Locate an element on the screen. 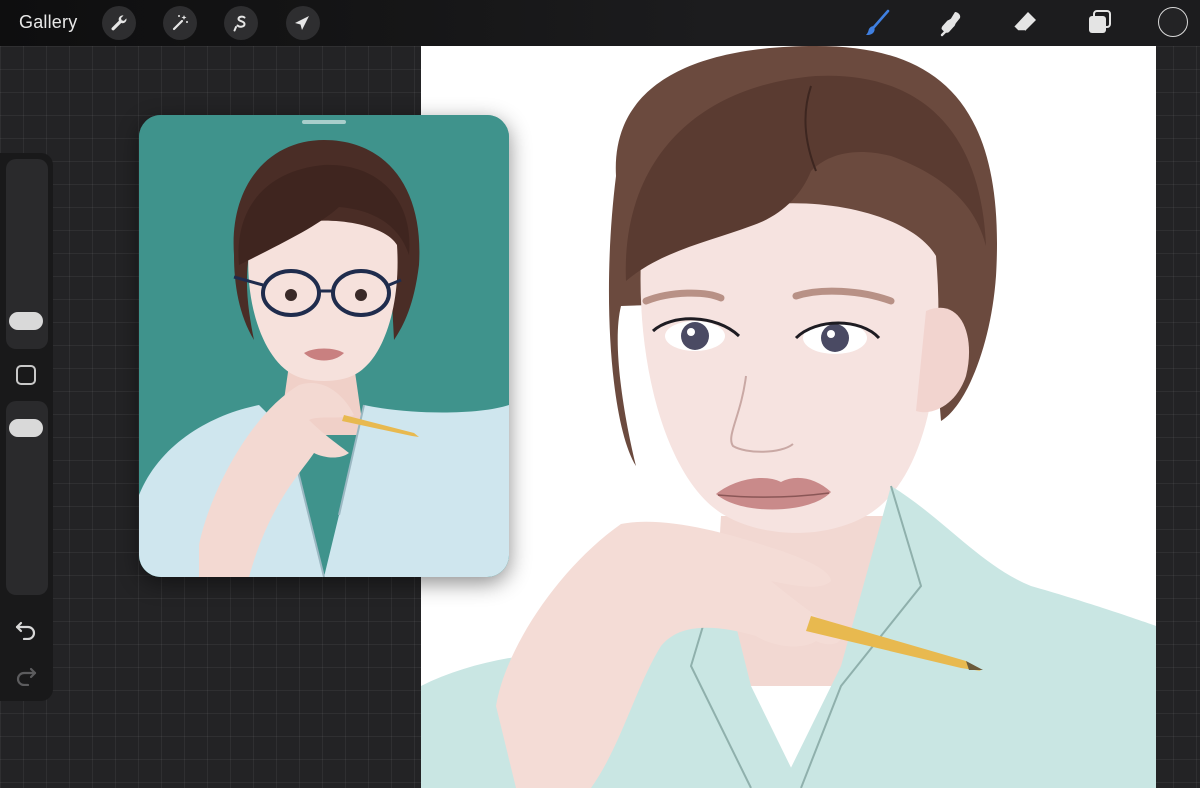  top-toolbar: Gallery is located at coordinates (600, 23).